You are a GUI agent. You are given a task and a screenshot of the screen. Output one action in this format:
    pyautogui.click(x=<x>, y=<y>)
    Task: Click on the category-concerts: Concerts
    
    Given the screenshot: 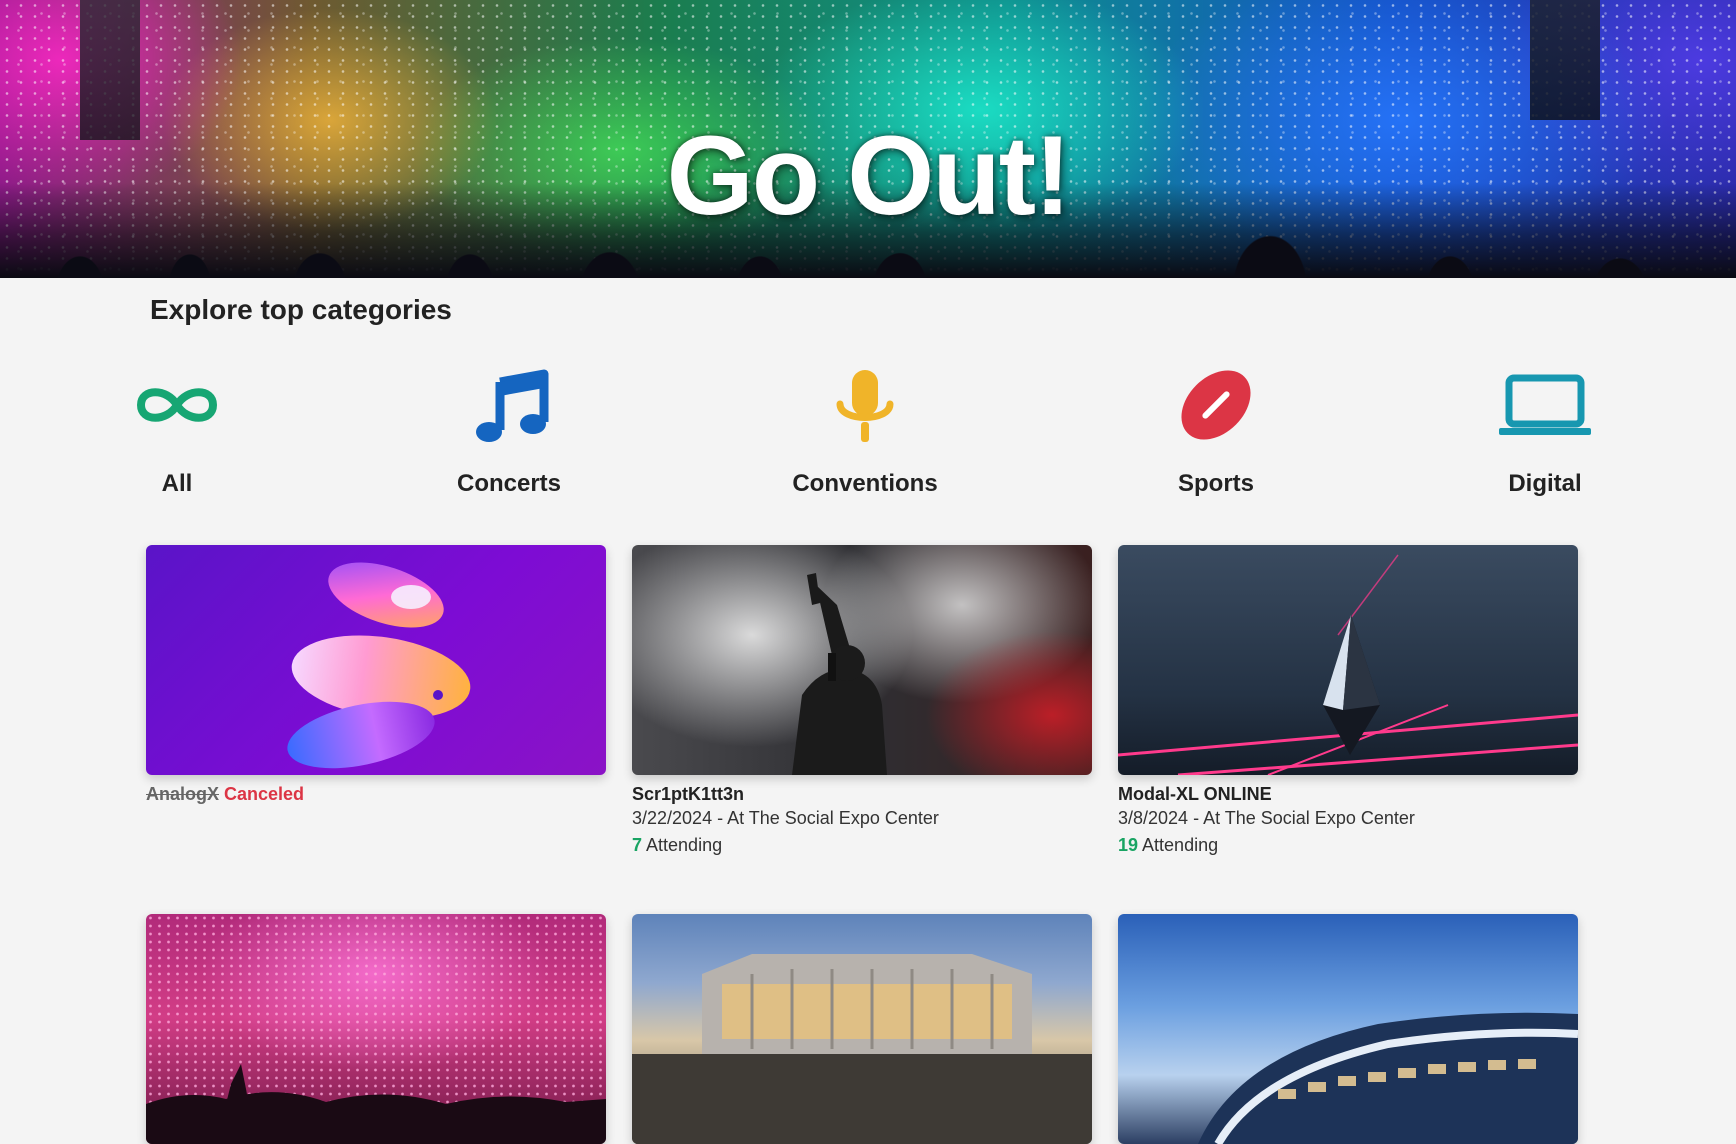 What is the action you would take?
    pyautogui.click(x=509, y=429)
    